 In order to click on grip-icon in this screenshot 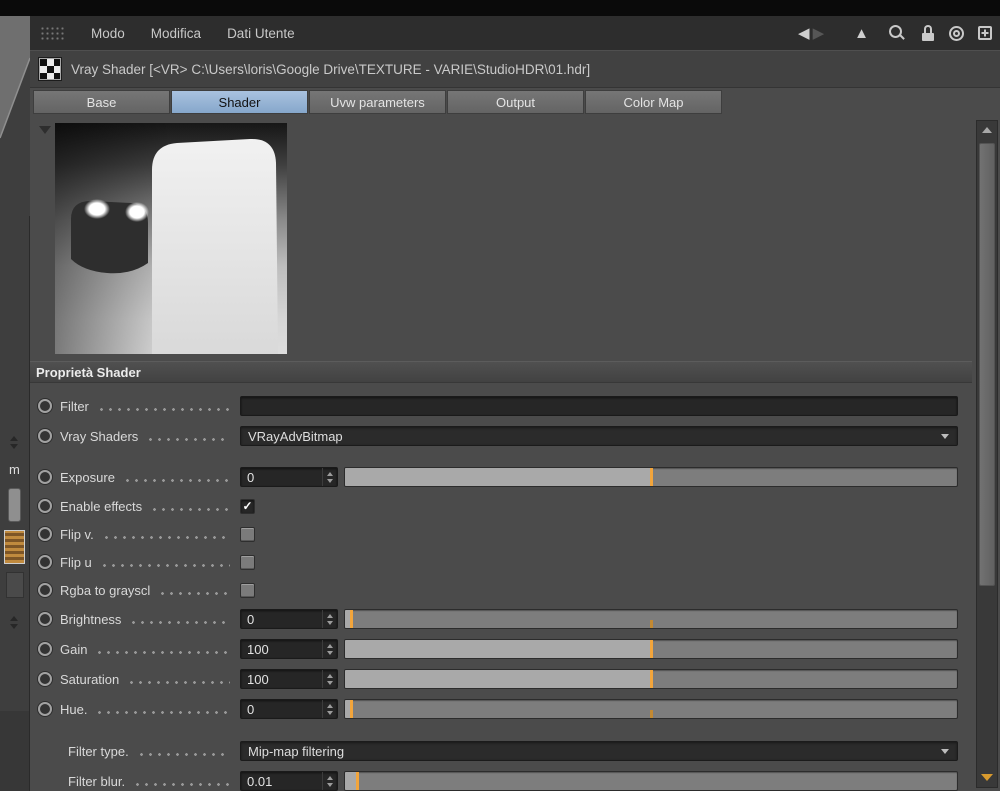, I will do `click(53, 33)`.